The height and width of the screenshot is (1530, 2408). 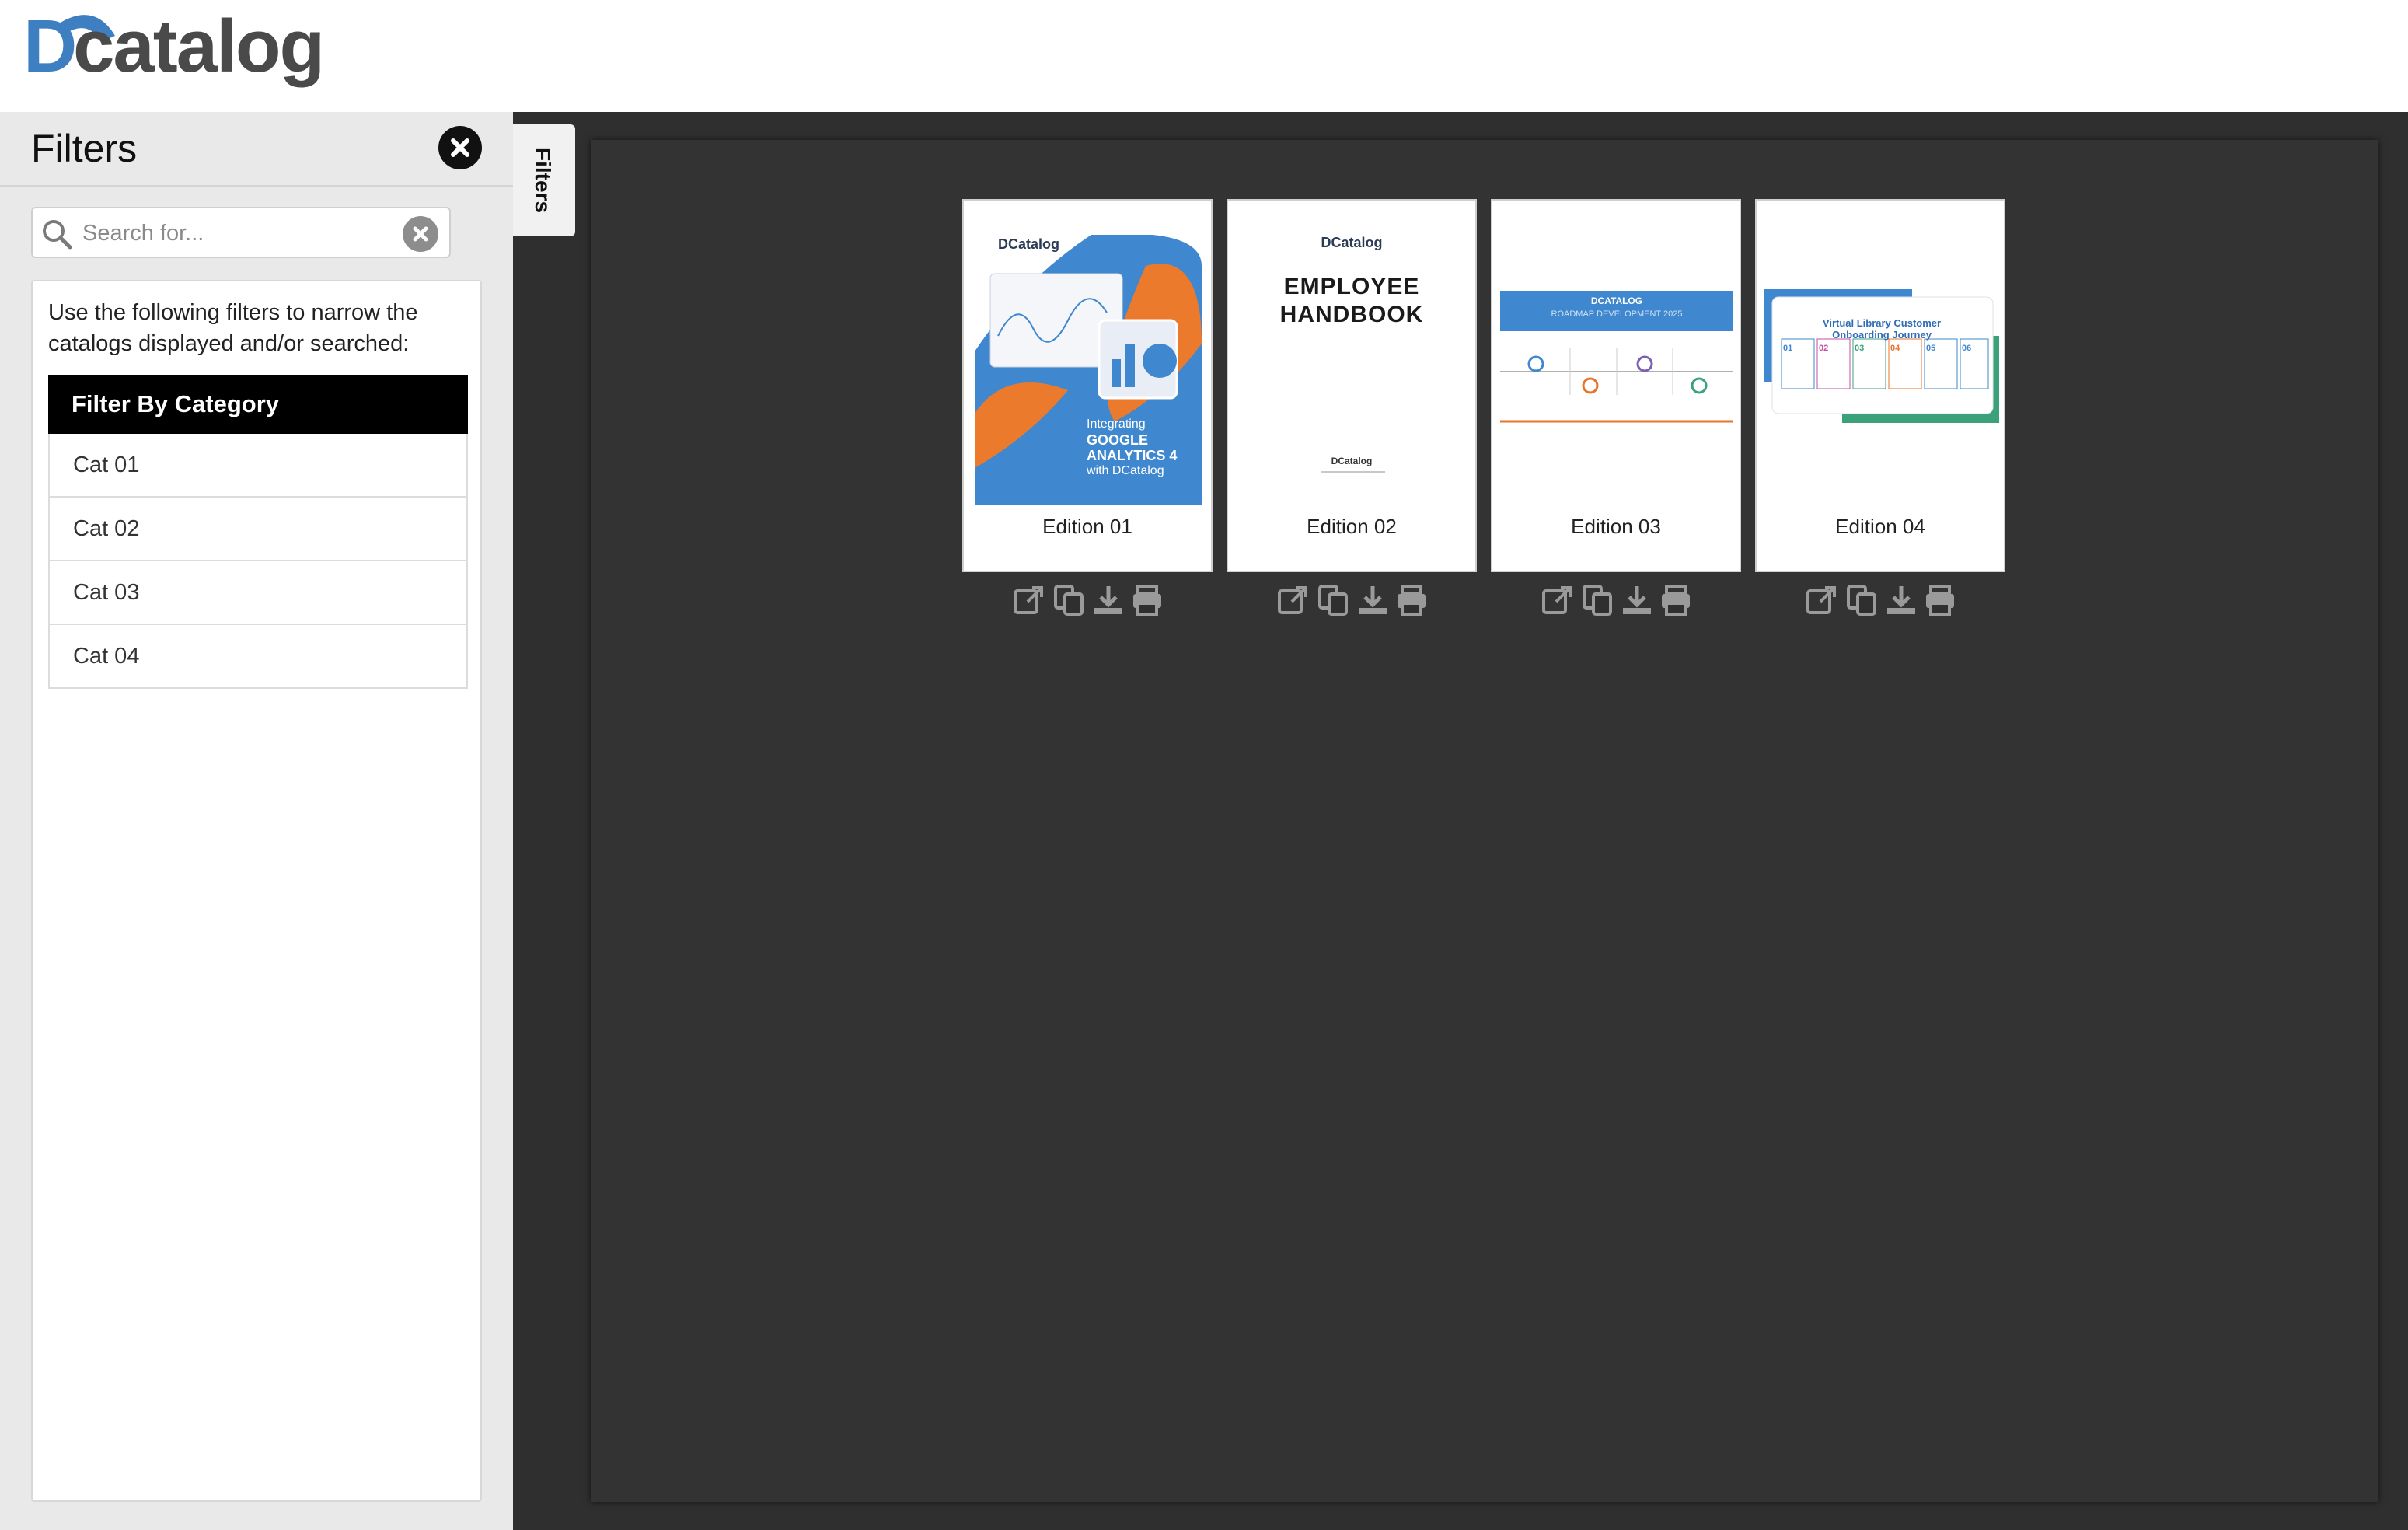 I want to click on dcatalog-logo: D catalog, so click(x=194, y=48).